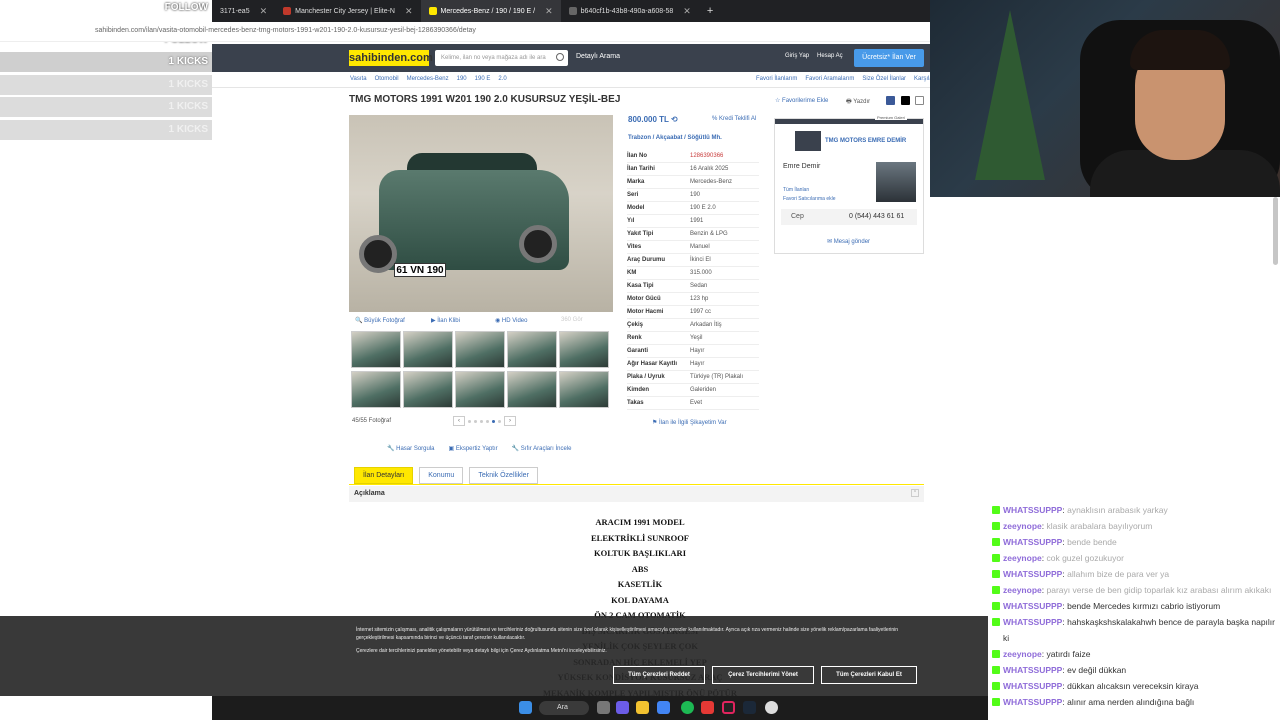 This screenshot has height=720, width=1280. Describe the element at coordinates (501, 58) in the screenshot. I see `search-input: Kelime, ilan no veya mağaza adı ile ara` at that location.